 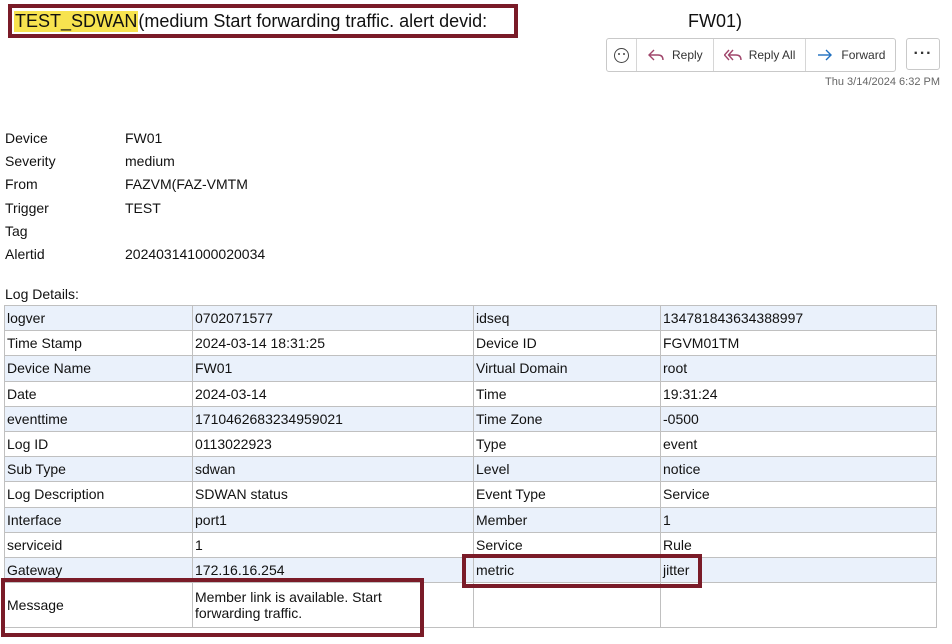 I want to click on table-cell: 172.16.16.254, so click(x=333, y=570).